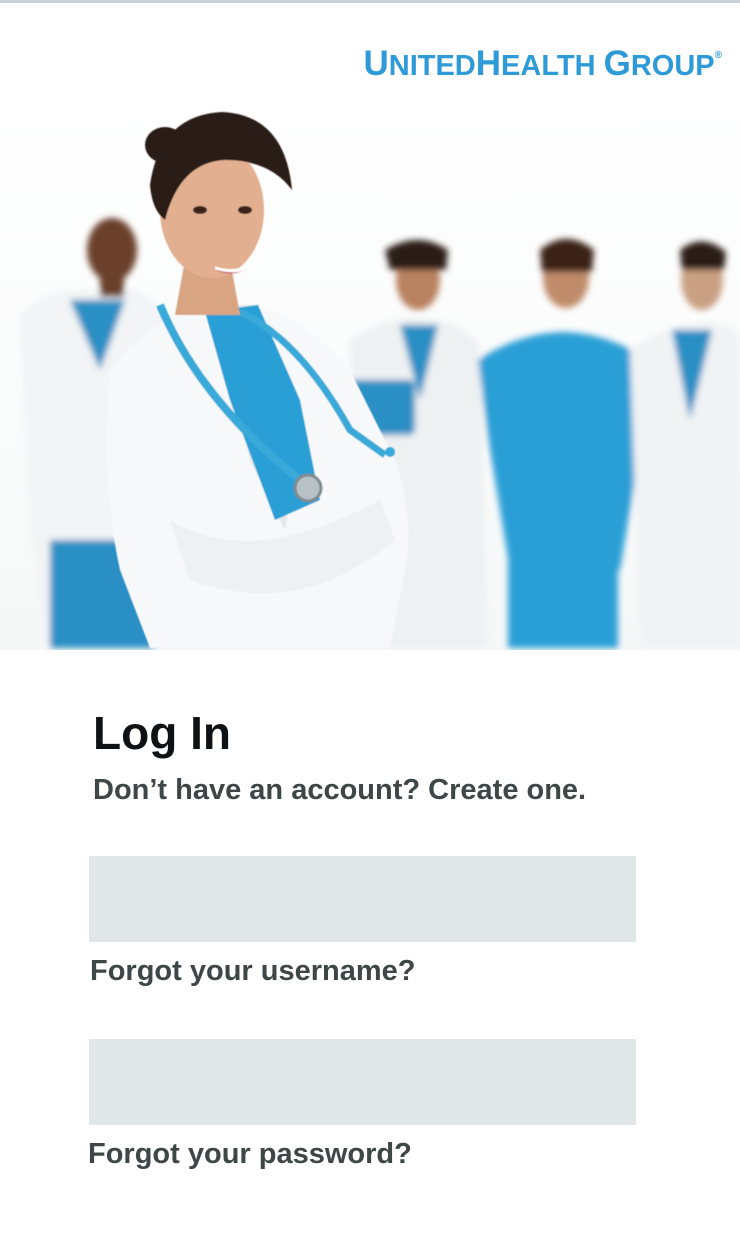 Image resolution: width=740 pixels, height=1241 pixels. I want to click on password-field, so click(362, 1082).